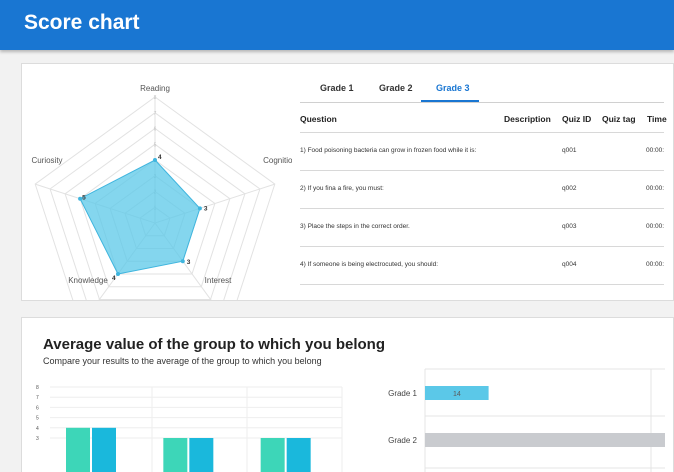  I want to click on grade-bar-chart: Grade 1 14 Grade 2, so click(526, 420).